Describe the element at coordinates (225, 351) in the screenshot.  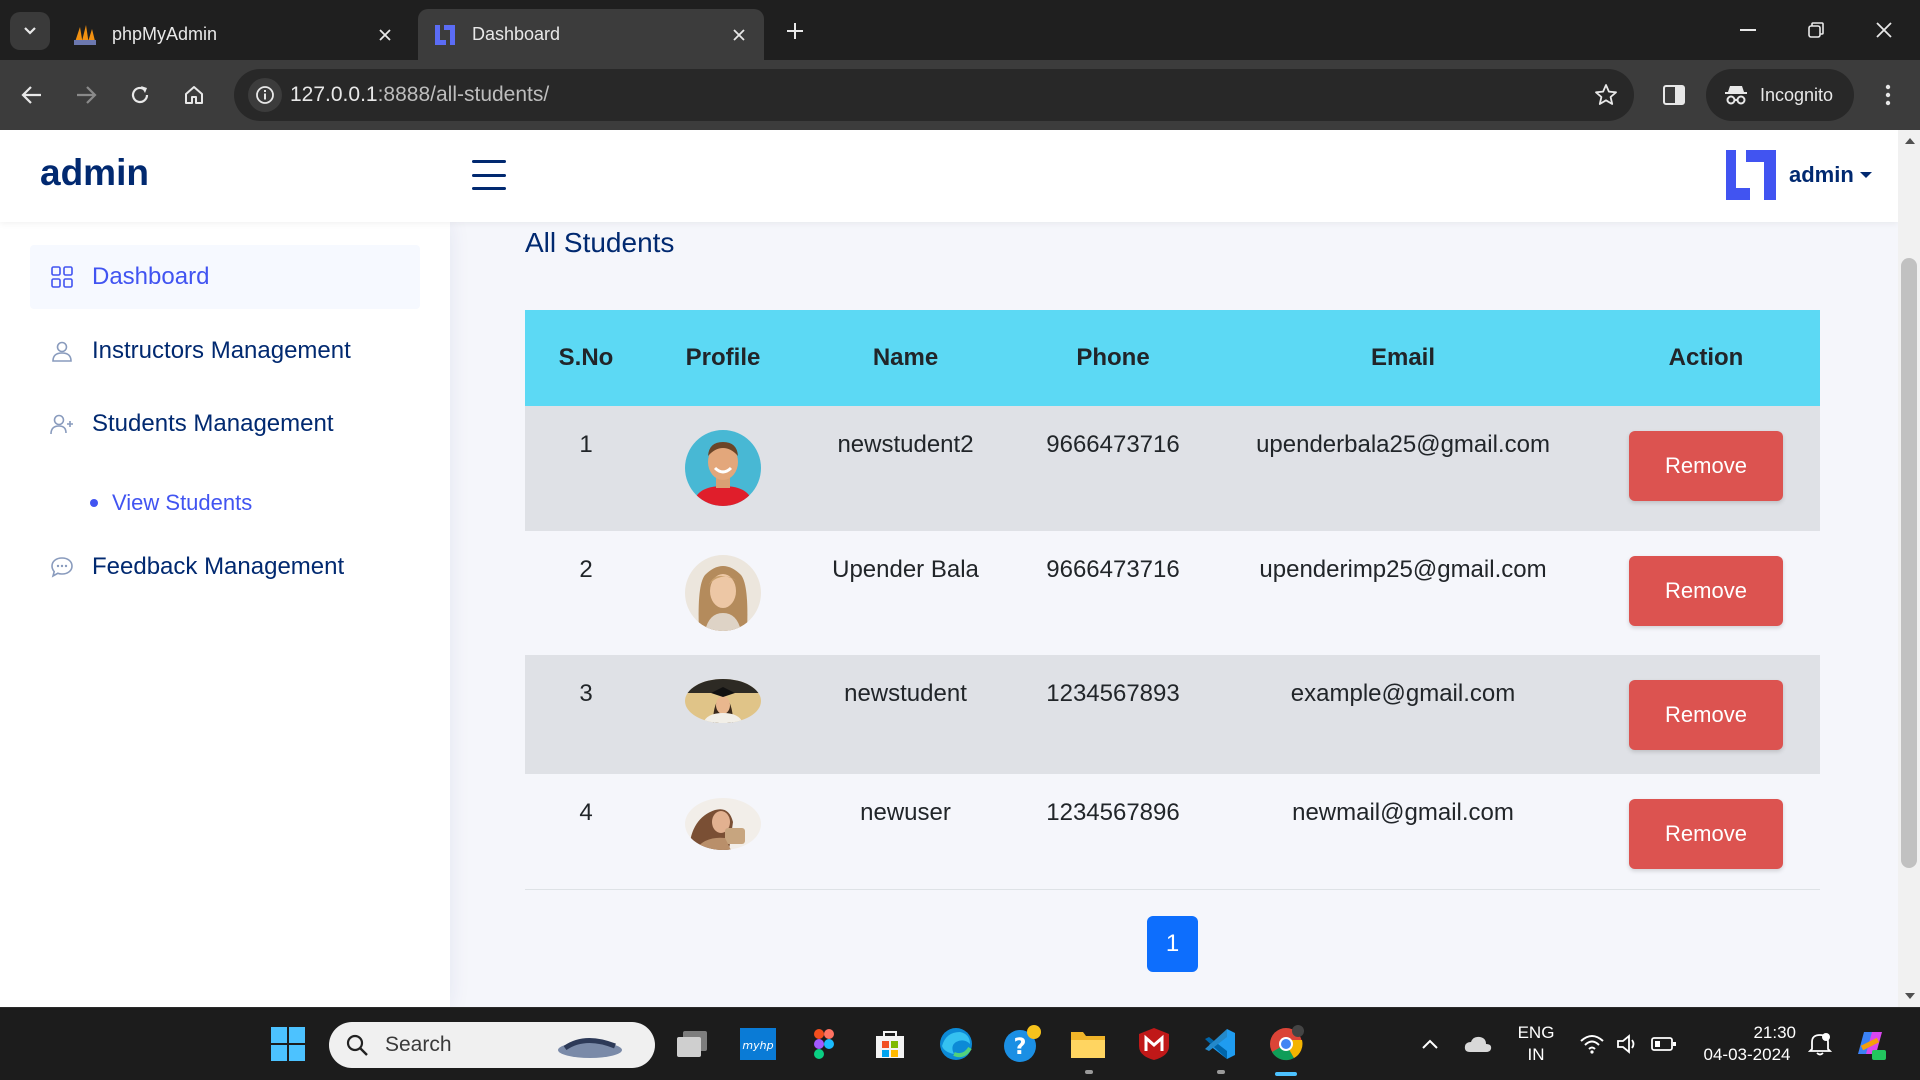
I see `sidebar-item-instructors: Instructors Management` at that location.